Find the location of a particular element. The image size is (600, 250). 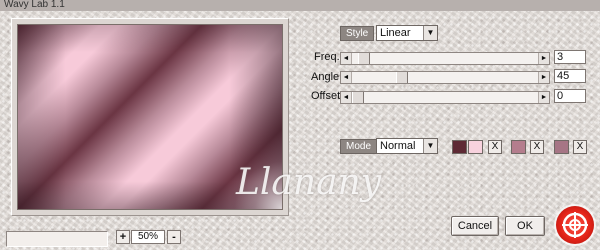

style-select-value: Linear is located at coordinates (395, 33).